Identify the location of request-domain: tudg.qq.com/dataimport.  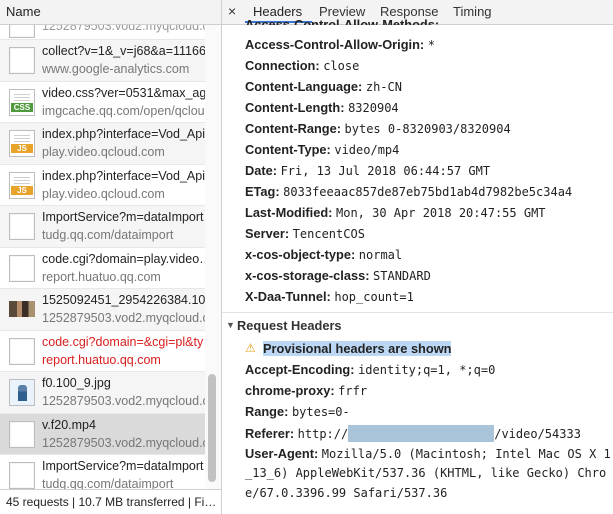
(108, 235).